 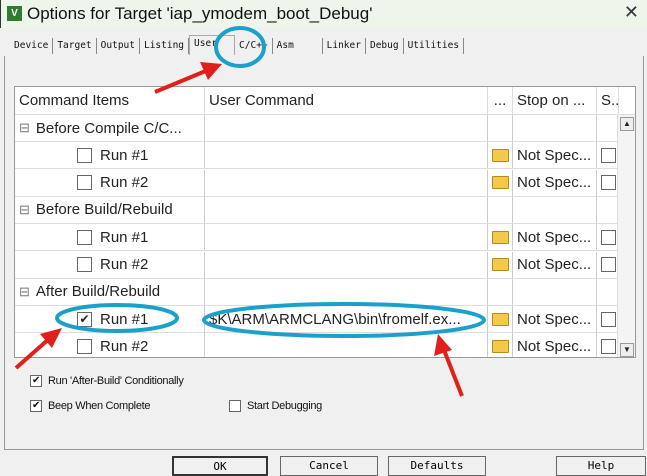 What do you see at coordinates (36, 406) in the screenshot?
I see `beep-checkbox: ✔` at bounding box center [36, 406].